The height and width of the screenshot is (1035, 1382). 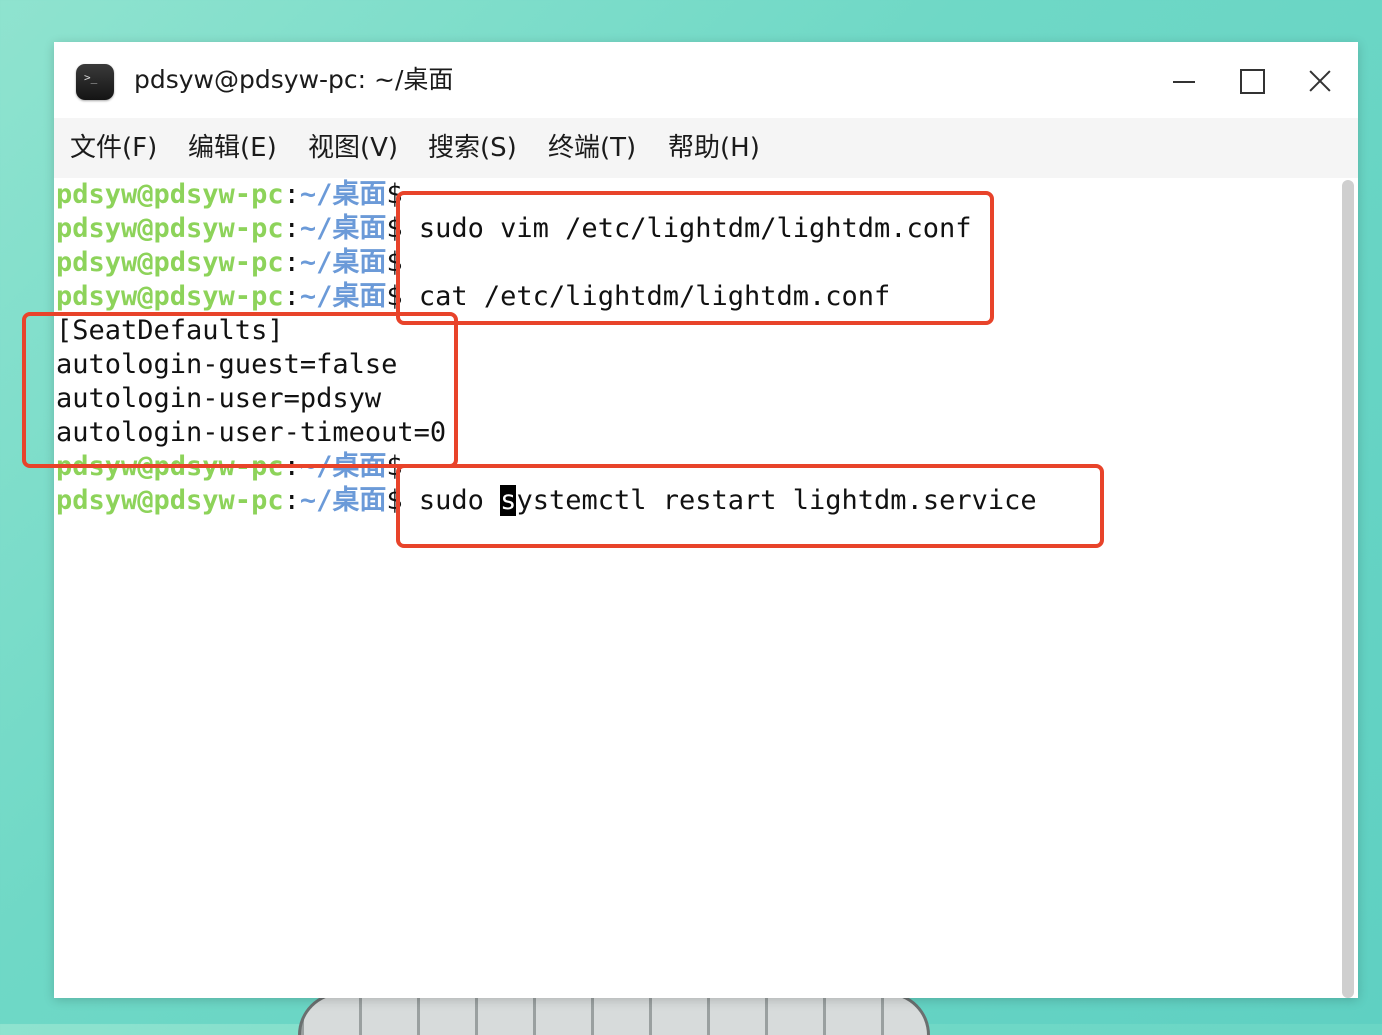 What do you see at coordinates (1252, 82) in the screenshot?
I see `maximize-icon` at bounding box center [1252, 82].